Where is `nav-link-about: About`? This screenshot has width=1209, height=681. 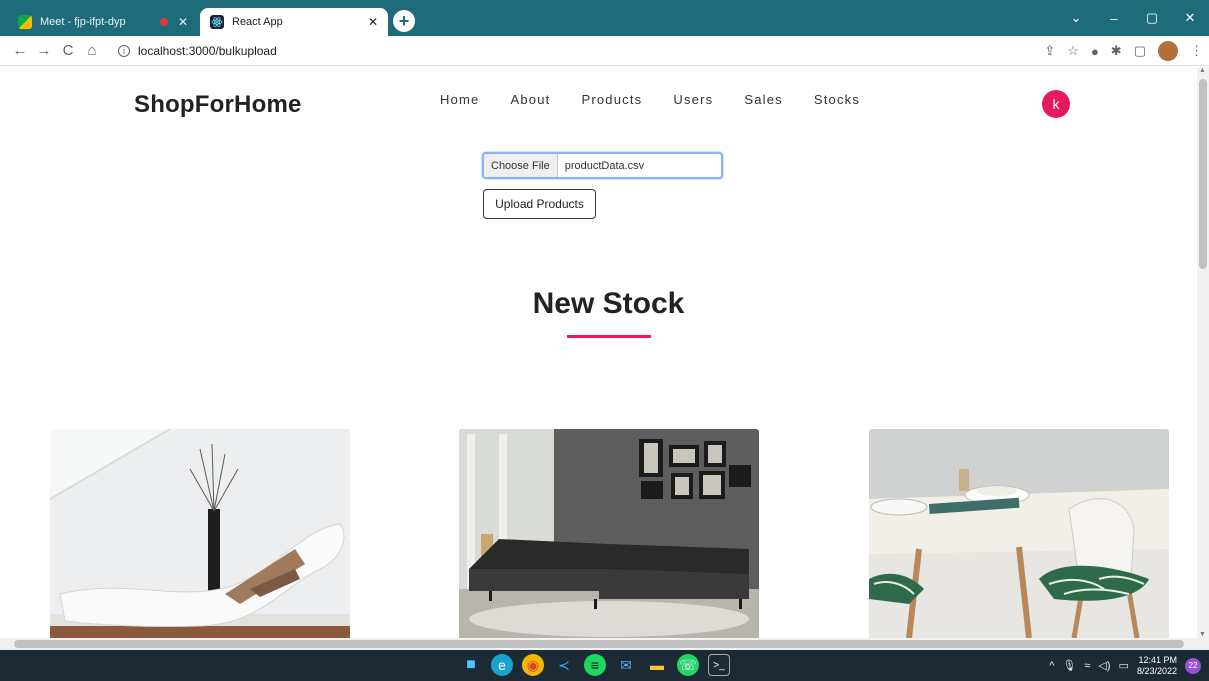 nav-link-about: About is located at coordinates (530, 99).